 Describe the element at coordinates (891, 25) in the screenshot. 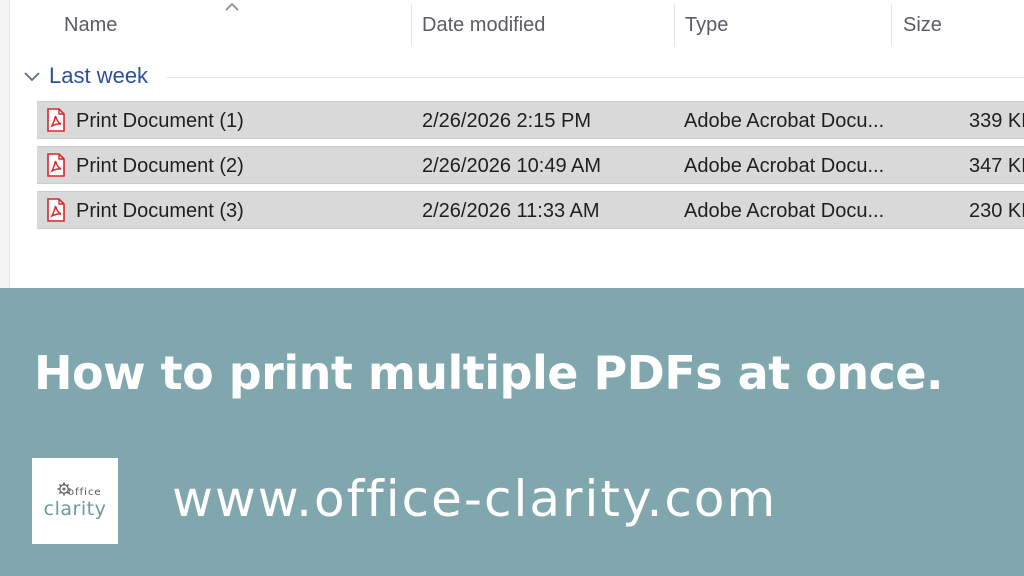

I see `column-divider` at that location.